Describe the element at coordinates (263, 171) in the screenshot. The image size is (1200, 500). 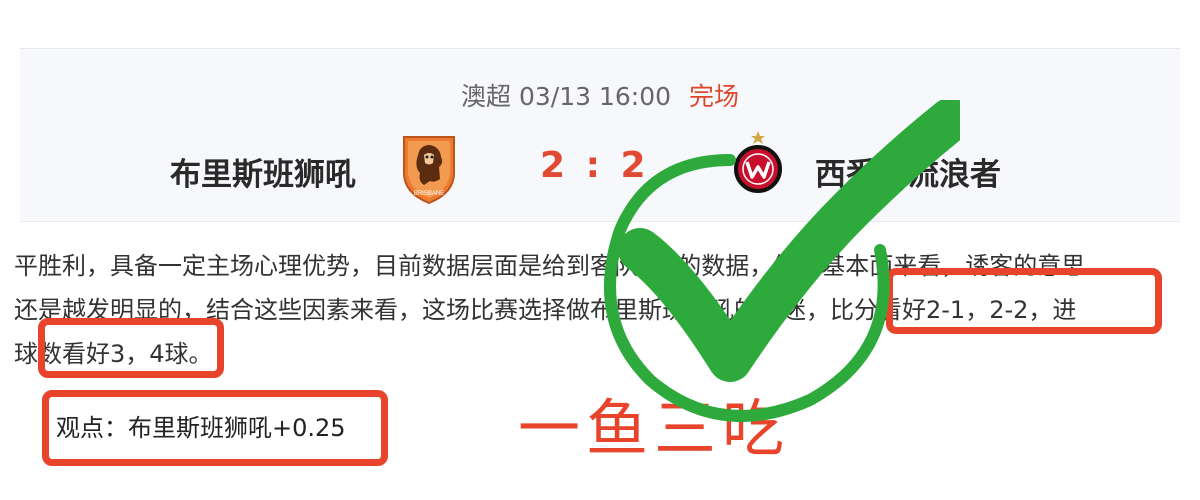
I see `home-team-name: 布里斯班狮吼` at that location.